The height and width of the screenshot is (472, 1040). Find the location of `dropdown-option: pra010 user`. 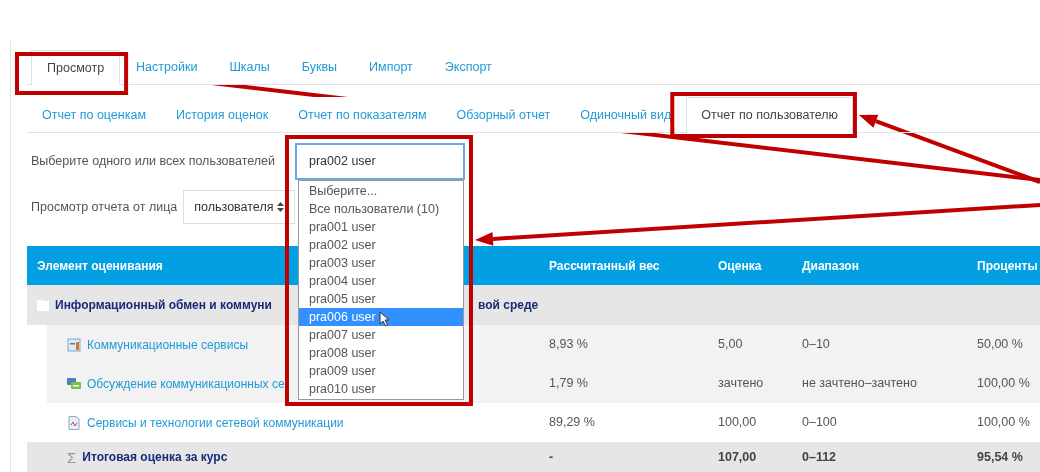

dropdown-option: pra010 user is located at coordinates (381, 389).